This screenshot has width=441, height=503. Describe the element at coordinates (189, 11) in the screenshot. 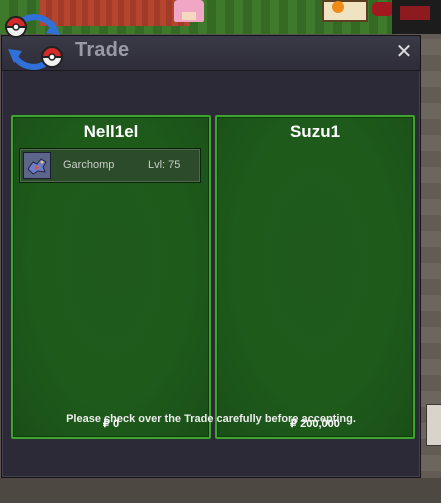

I see `npc-character` at that location.